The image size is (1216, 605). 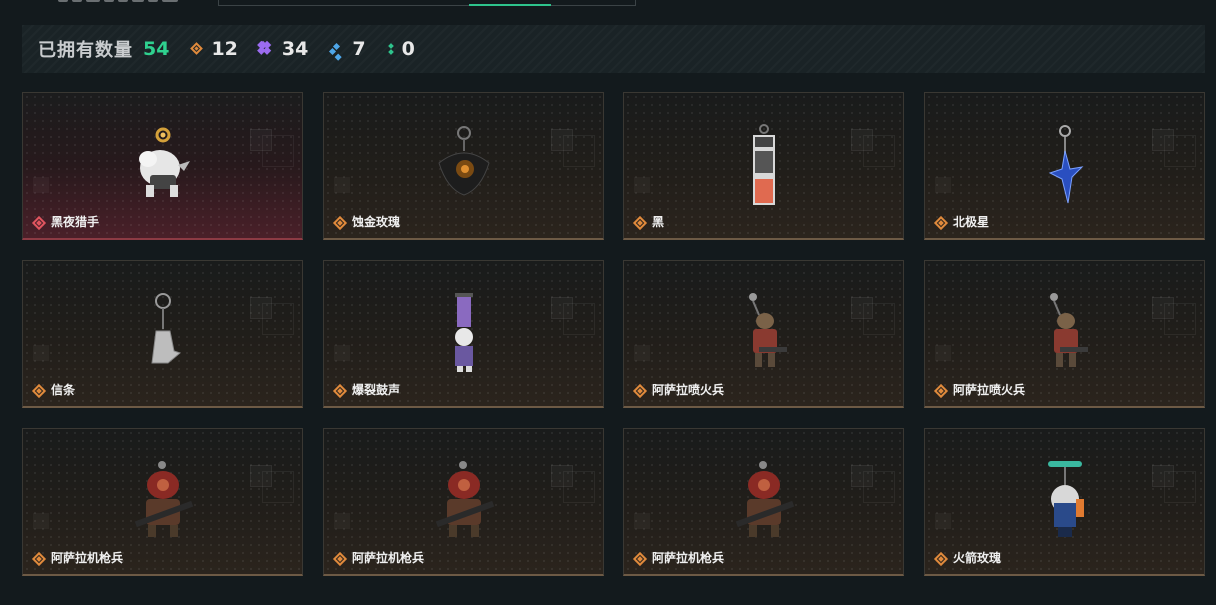 I want to click on orange-diamond-icon, so click(x=197, y=49).